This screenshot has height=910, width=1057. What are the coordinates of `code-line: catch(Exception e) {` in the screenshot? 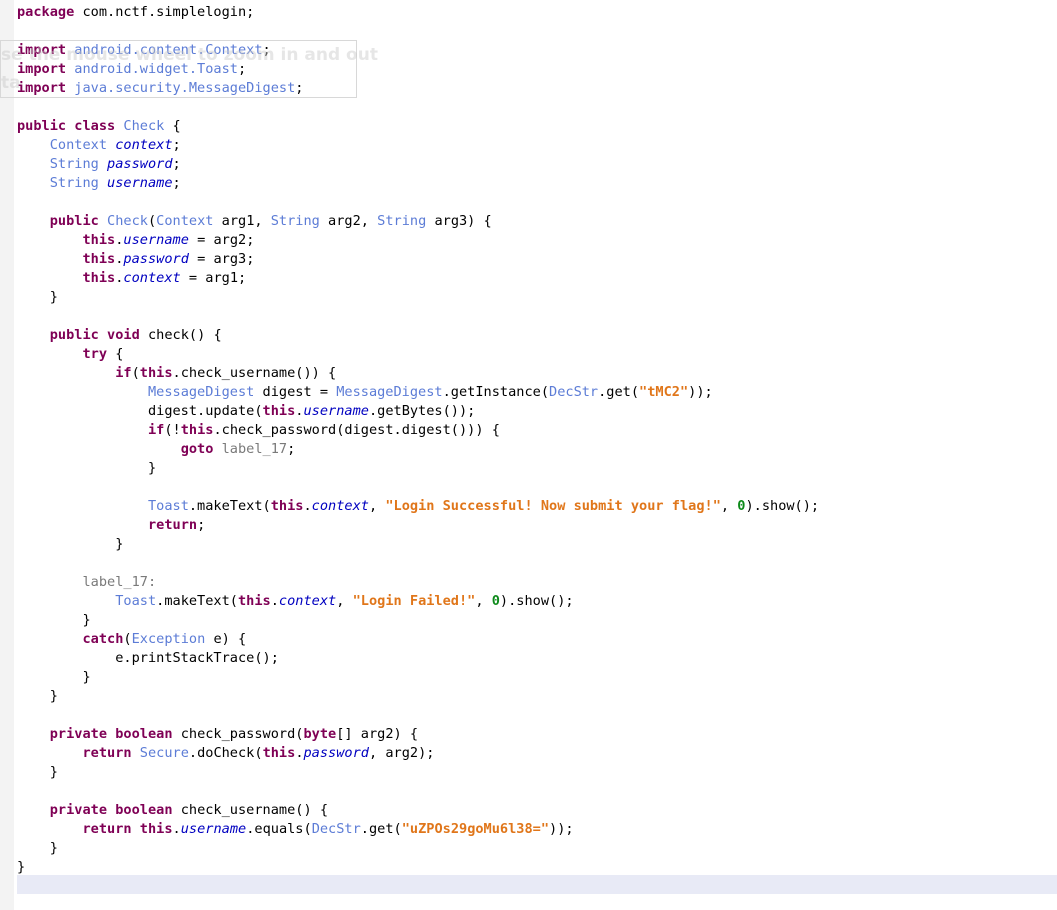 It's located at (537, 639).